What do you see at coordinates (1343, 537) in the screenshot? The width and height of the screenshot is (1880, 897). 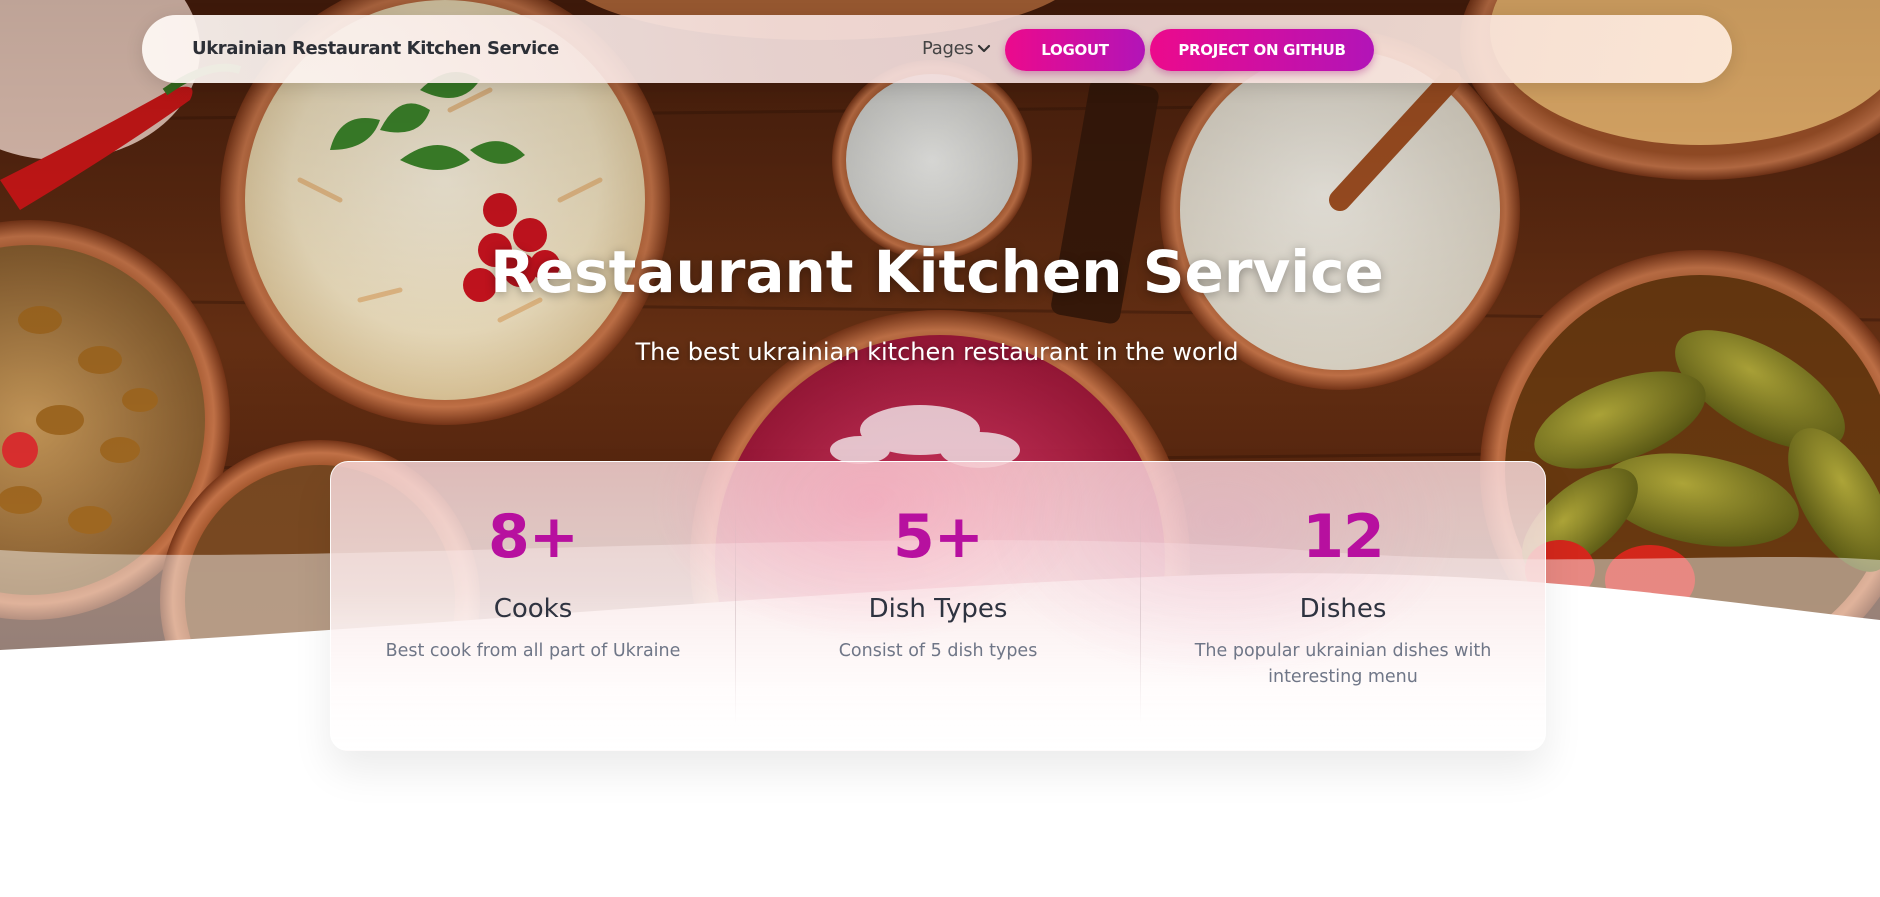 I see `stat-value: 12` at bounding box center [1343, 537].